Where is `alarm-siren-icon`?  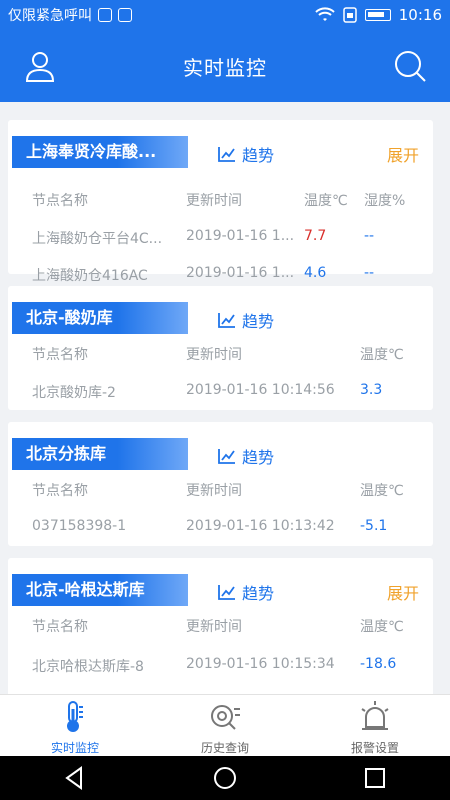 alarm-siren-icon is located at coordinates (375, 715).